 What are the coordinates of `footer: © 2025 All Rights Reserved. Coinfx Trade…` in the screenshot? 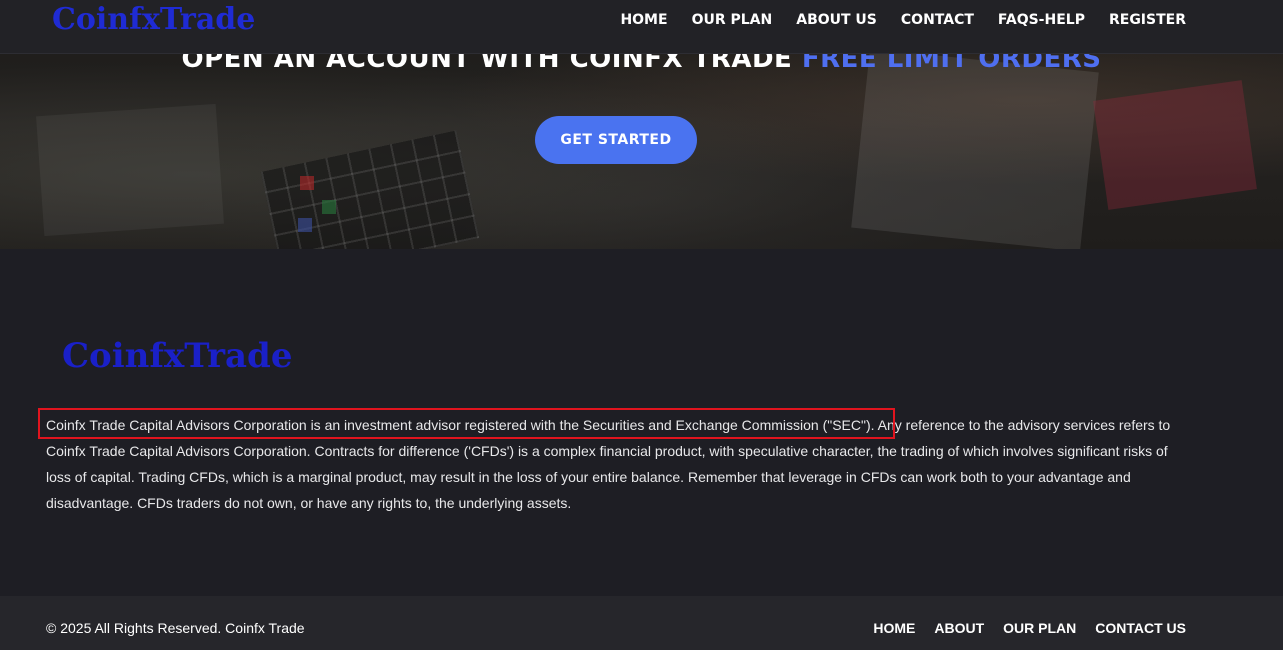 It's located at (641, 623).